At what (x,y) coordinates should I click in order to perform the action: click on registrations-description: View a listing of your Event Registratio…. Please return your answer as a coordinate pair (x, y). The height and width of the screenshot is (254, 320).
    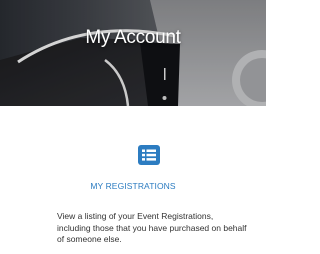
    Looking at the image, I should click on (152, 227).